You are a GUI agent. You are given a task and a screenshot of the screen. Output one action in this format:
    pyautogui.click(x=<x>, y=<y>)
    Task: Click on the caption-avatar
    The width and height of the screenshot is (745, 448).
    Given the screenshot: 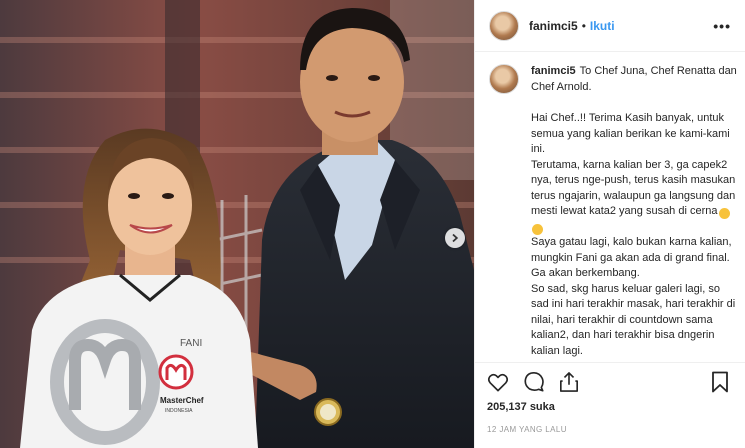 What is the action you would take?
    pyautogui.click(x=504, y=79)
    